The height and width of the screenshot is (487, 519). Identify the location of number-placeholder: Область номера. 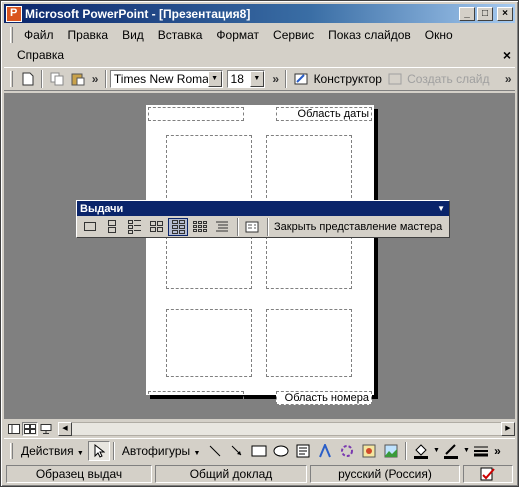
(324, 398).